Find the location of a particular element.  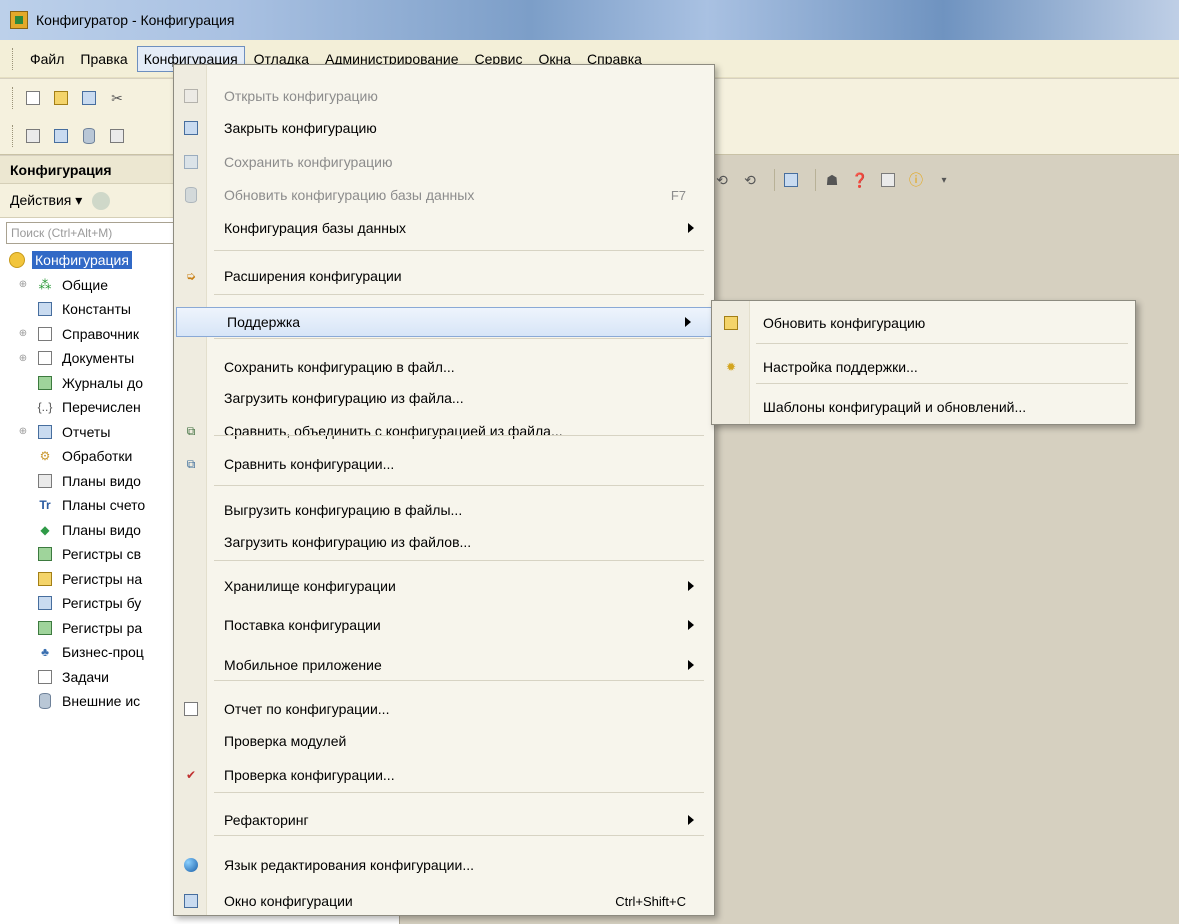

tree-item-label: Конфигурация is located at coordinates (82, 260).